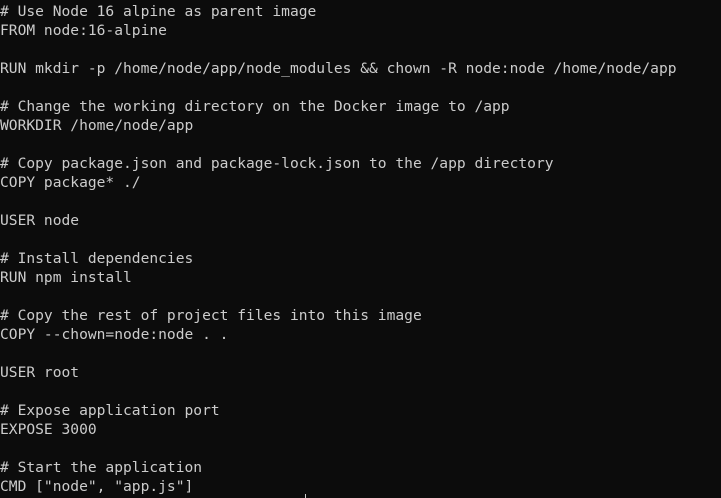 Image resolution: width=721 pixels, height=498 pixels. Describe the element at coordinates (114, 334) in the screenshot. I see `dockerfile-line: COPY --chown=node:node . .` at that location.